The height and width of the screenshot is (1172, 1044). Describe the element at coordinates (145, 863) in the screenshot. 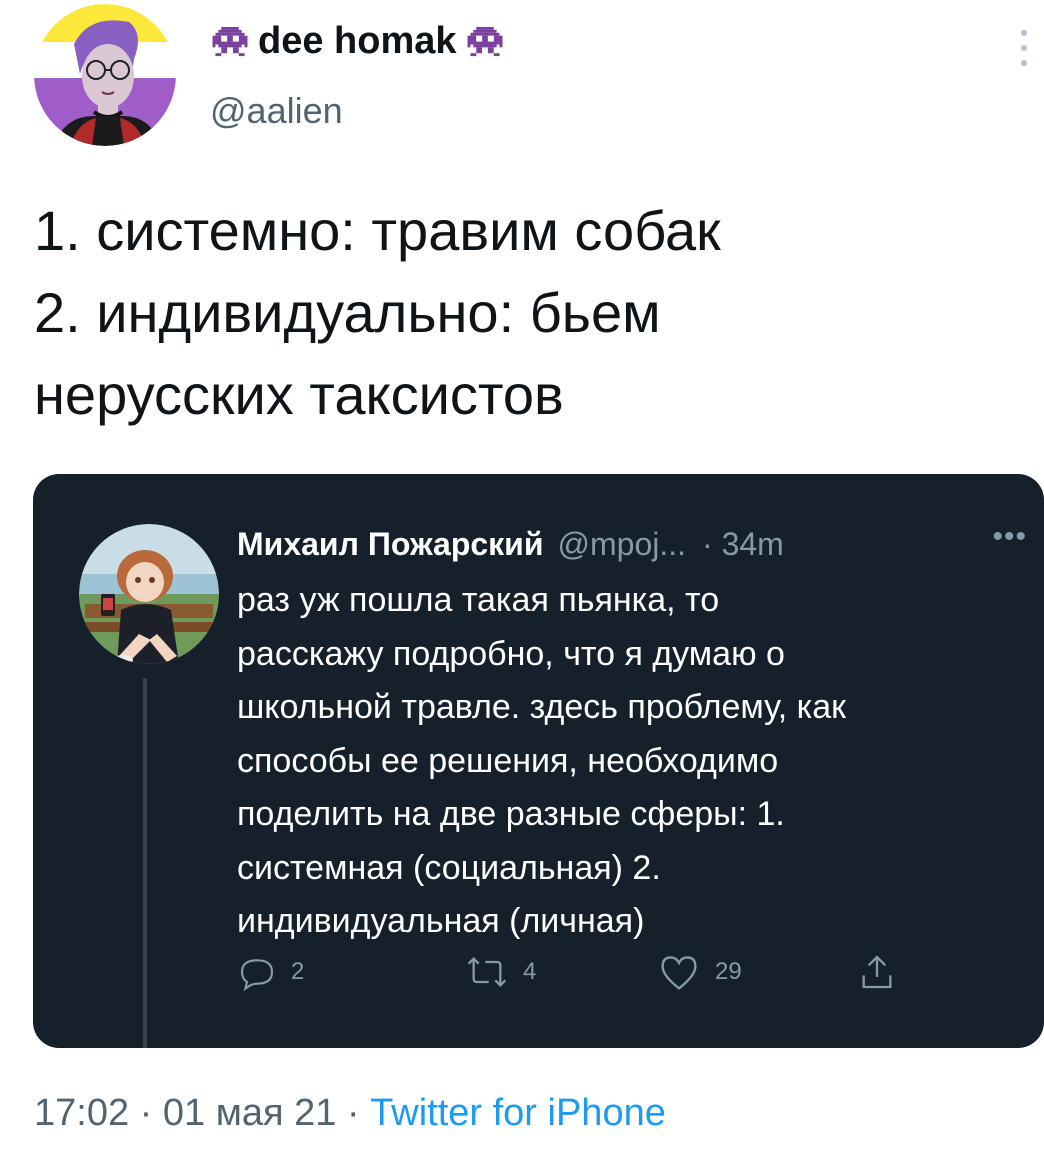

I see `thread-connector-line` at that location.